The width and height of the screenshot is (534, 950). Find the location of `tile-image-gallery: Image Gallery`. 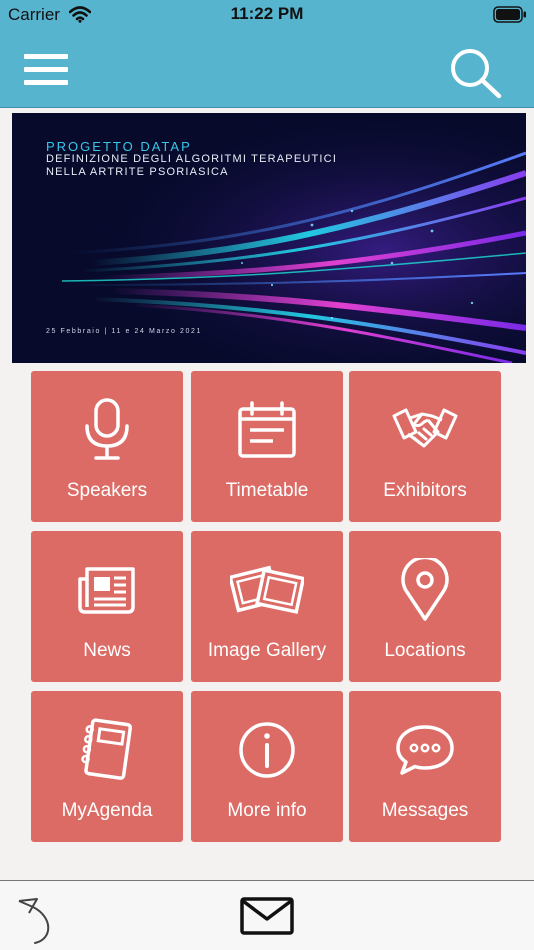

tile-image-gallery: Image Gallery is located at coordinates (267, 606).